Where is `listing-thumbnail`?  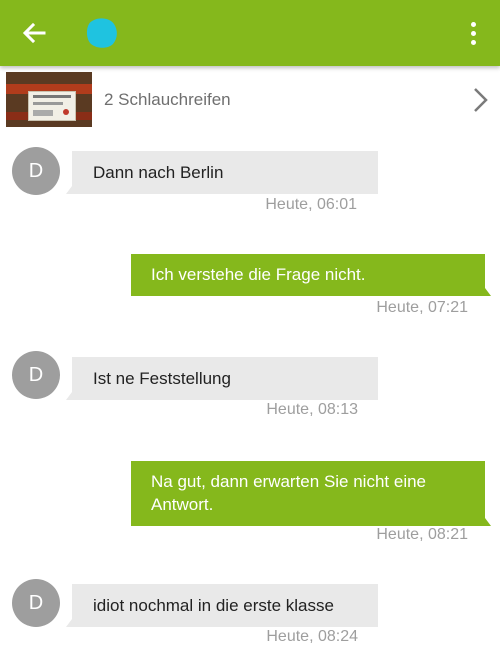
listing-thumbnail is located at coordinates (49, 99).